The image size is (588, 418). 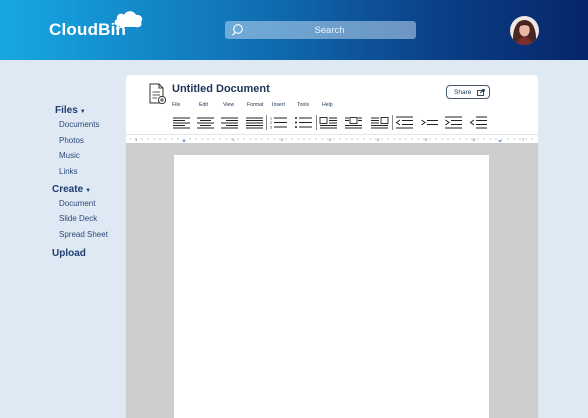 What do you see at coordinates (229, 122) in the screenshot?
I see `align-right-icon` at bounding box center [229, 122].